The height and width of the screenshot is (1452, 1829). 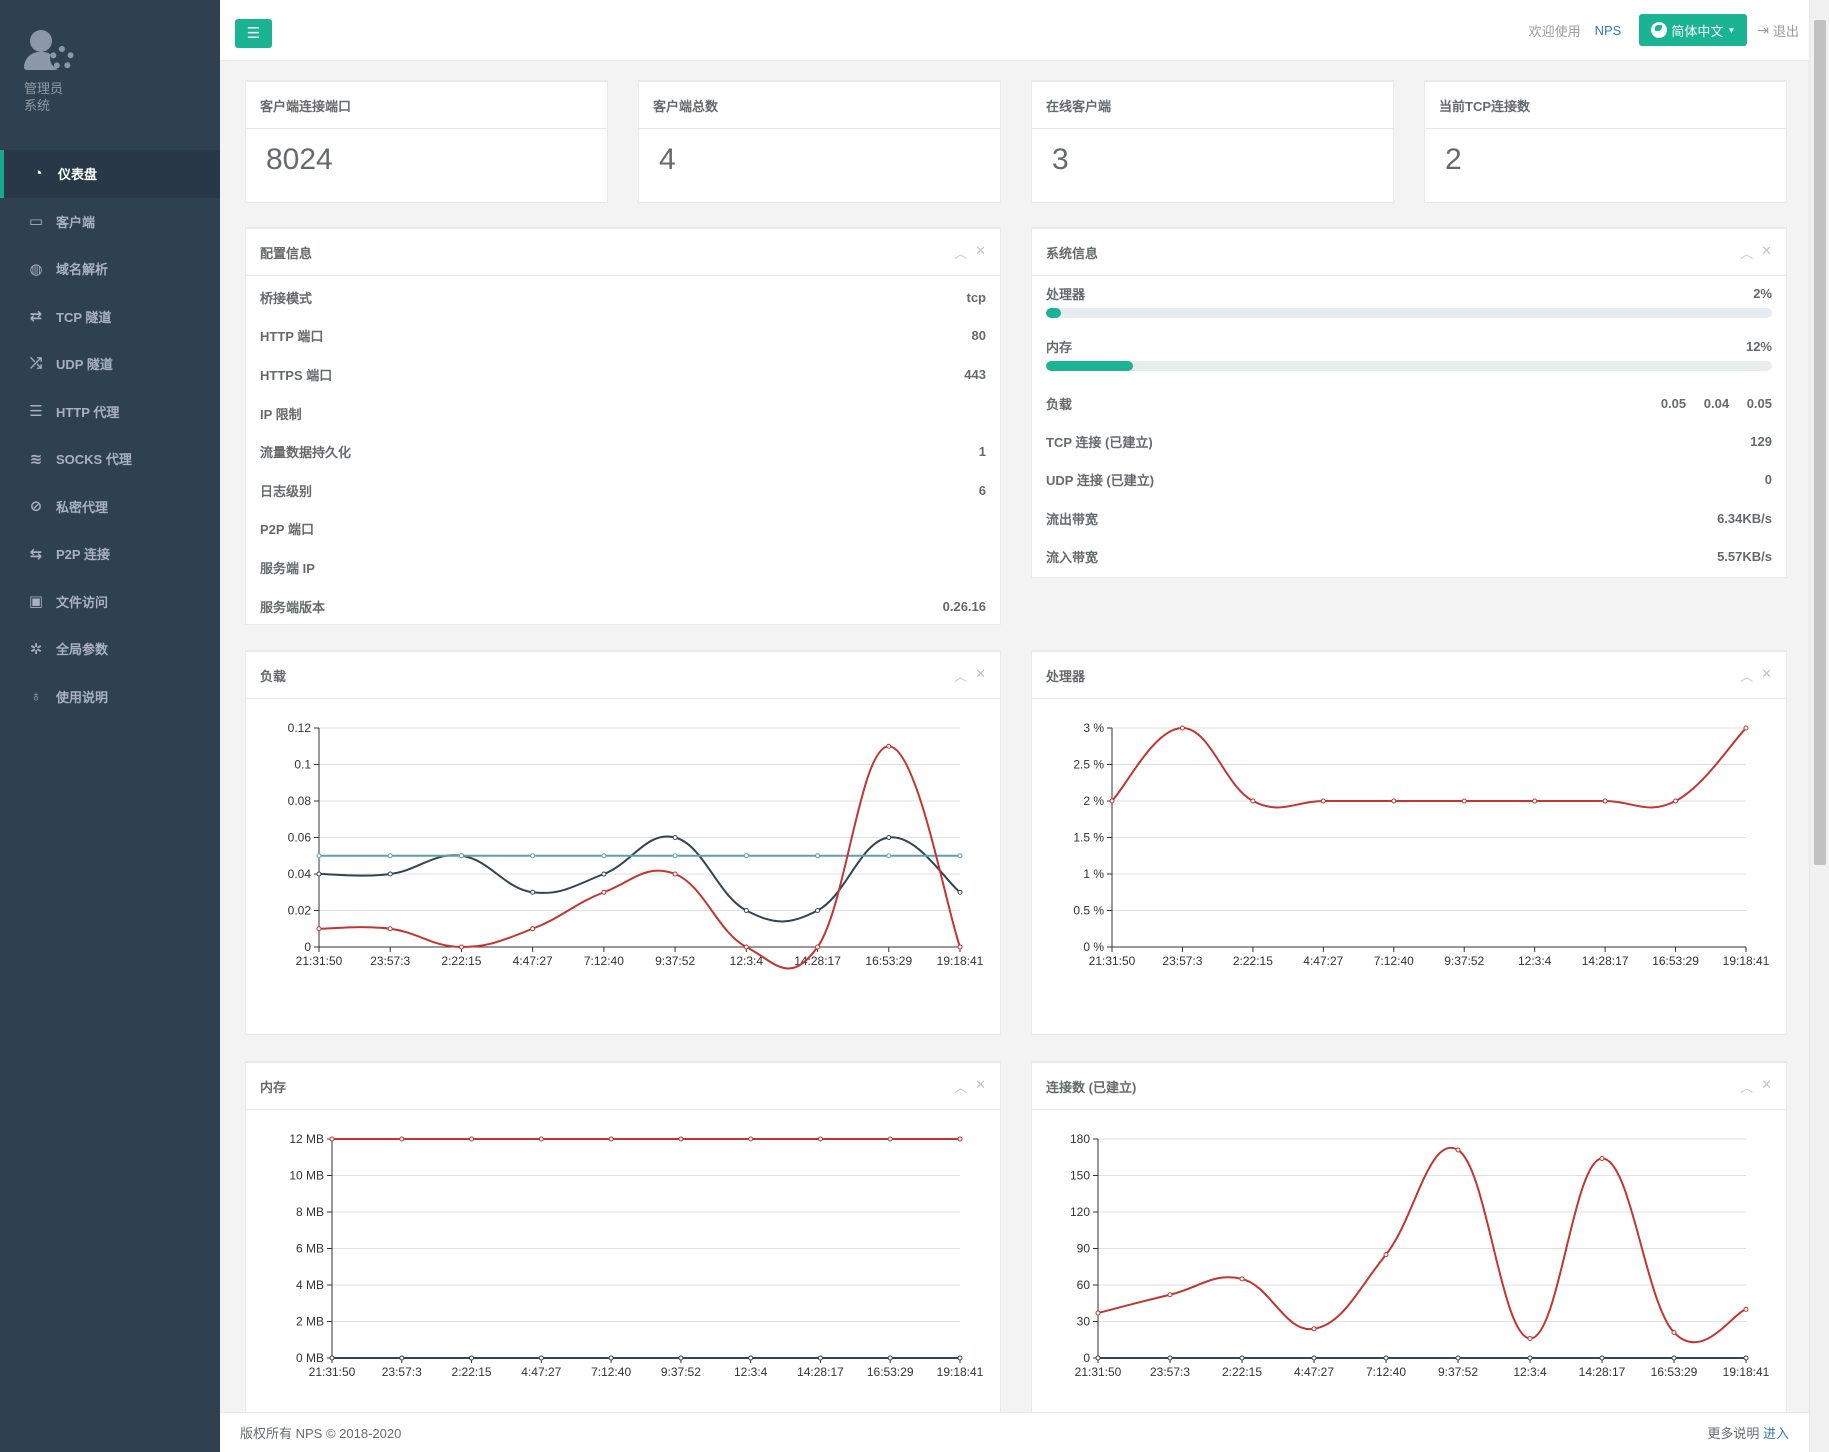 I want to click on language-dropdown: 简体中文 ▼, so click(x=1693, y=30).